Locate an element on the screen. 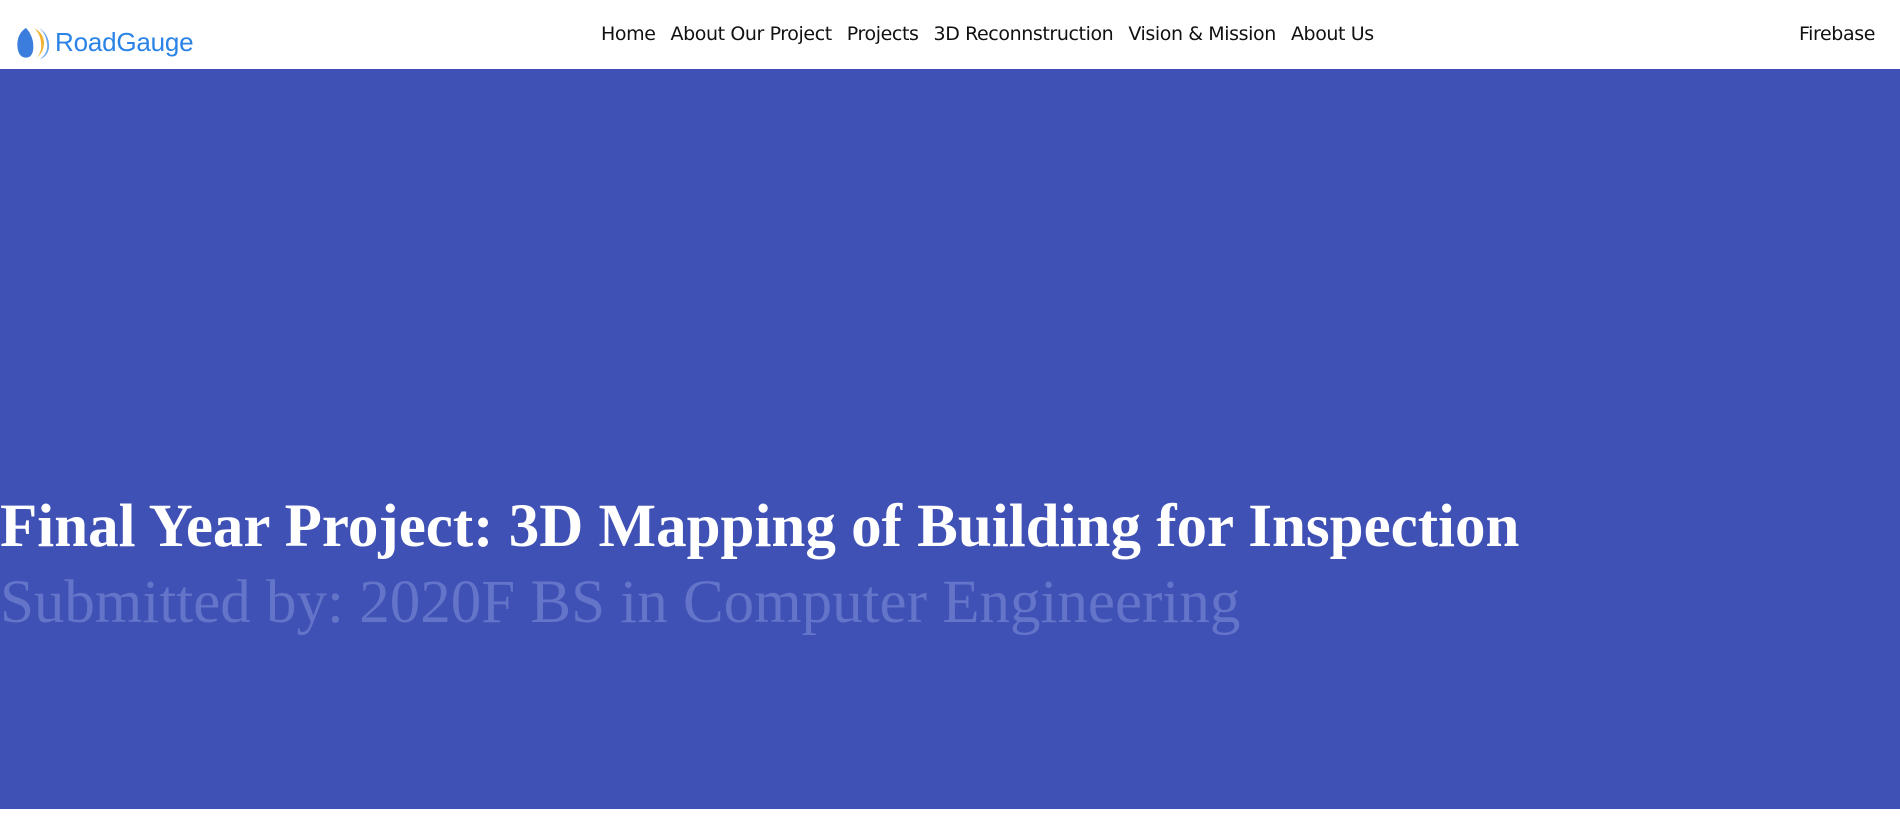 Image resolution: width=1900 pixels, height=818 pixels. nav-link-about-us: About Us is located at coordinates (1332, 34).